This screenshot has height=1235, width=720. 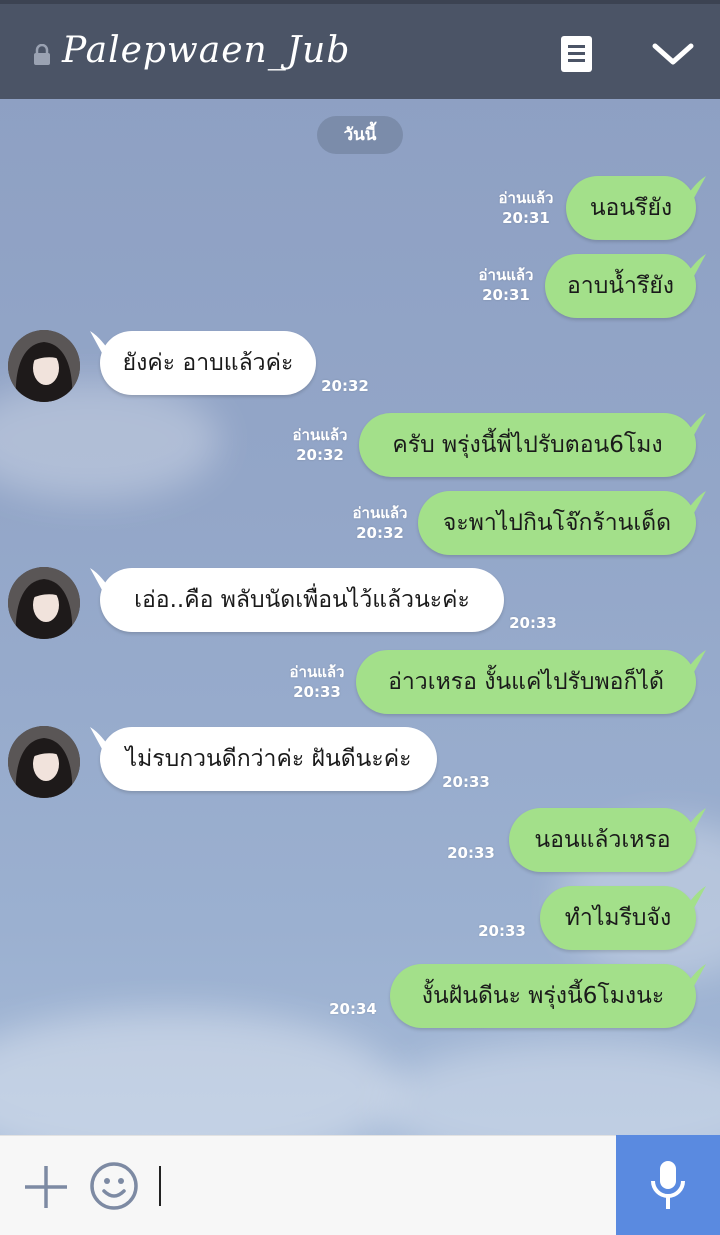 I want to click on message-text: ไม่รบกวนดีกว่าค่ะ ฝันดีนะค่ะ, so click(x=268, y=759).